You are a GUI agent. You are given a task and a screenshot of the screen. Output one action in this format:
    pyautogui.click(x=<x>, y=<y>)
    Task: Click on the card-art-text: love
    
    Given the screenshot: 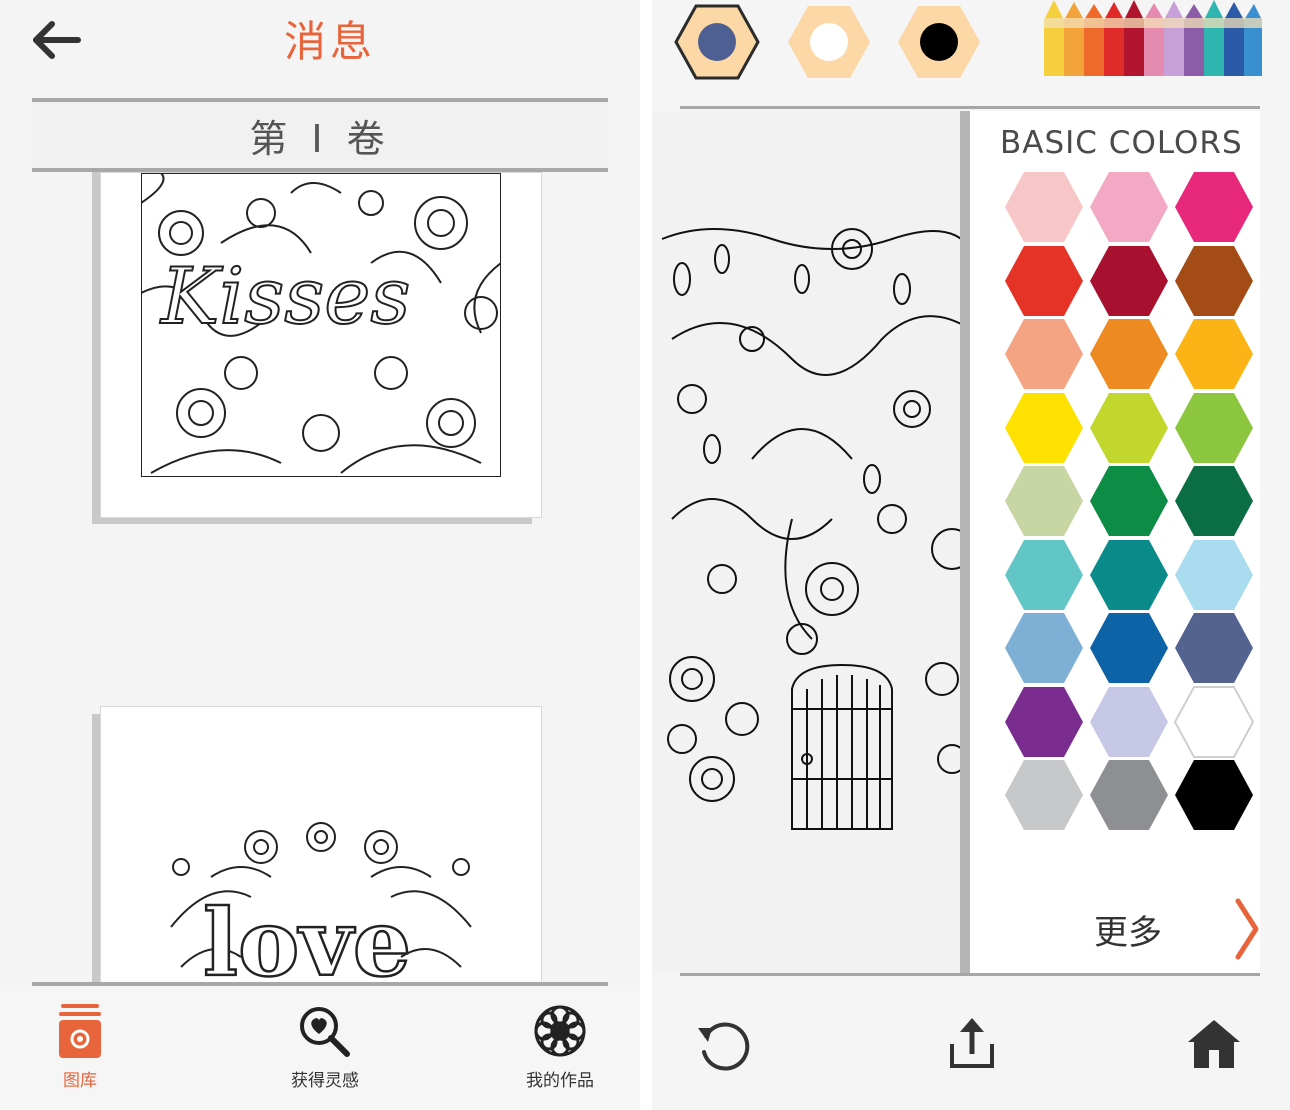 What is the action you would take?
    pyautogui.click(x=307, y=937)
    